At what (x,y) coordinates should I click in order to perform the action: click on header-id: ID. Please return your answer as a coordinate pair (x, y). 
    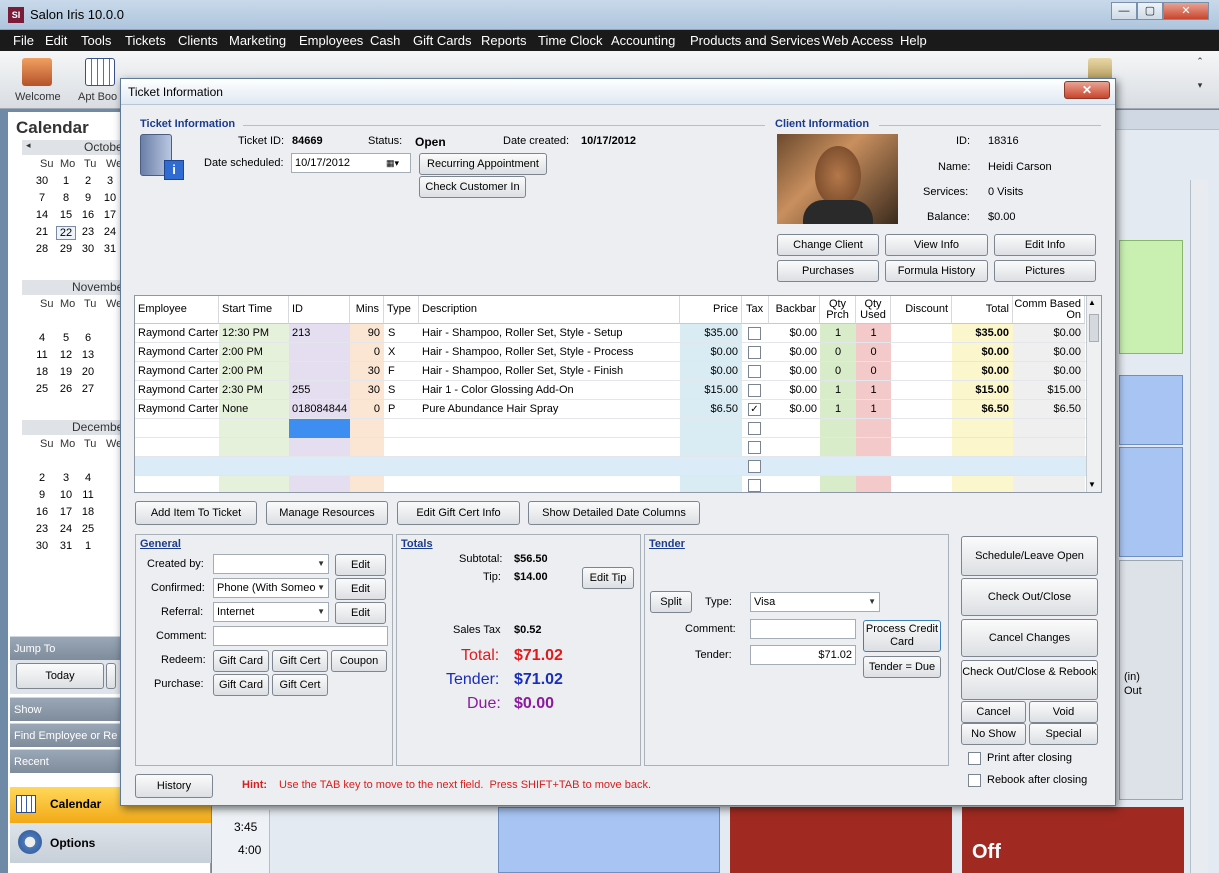
    Looking at the image, I should click on (319, 310).